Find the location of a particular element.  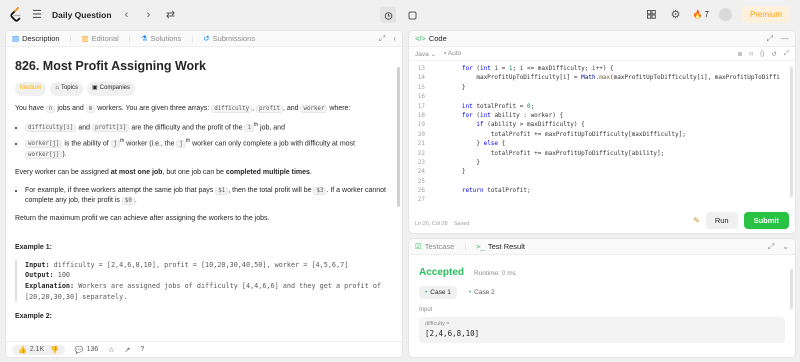

line-number: 14 is located at coordinates (421, 78).